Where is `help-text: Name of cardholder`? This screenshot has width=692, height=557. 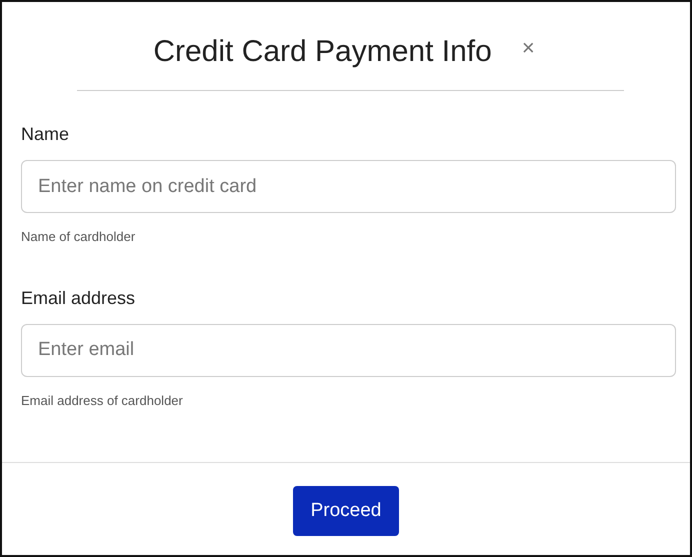
help-text: Name of cardholder is located at coordinates (78, 237).